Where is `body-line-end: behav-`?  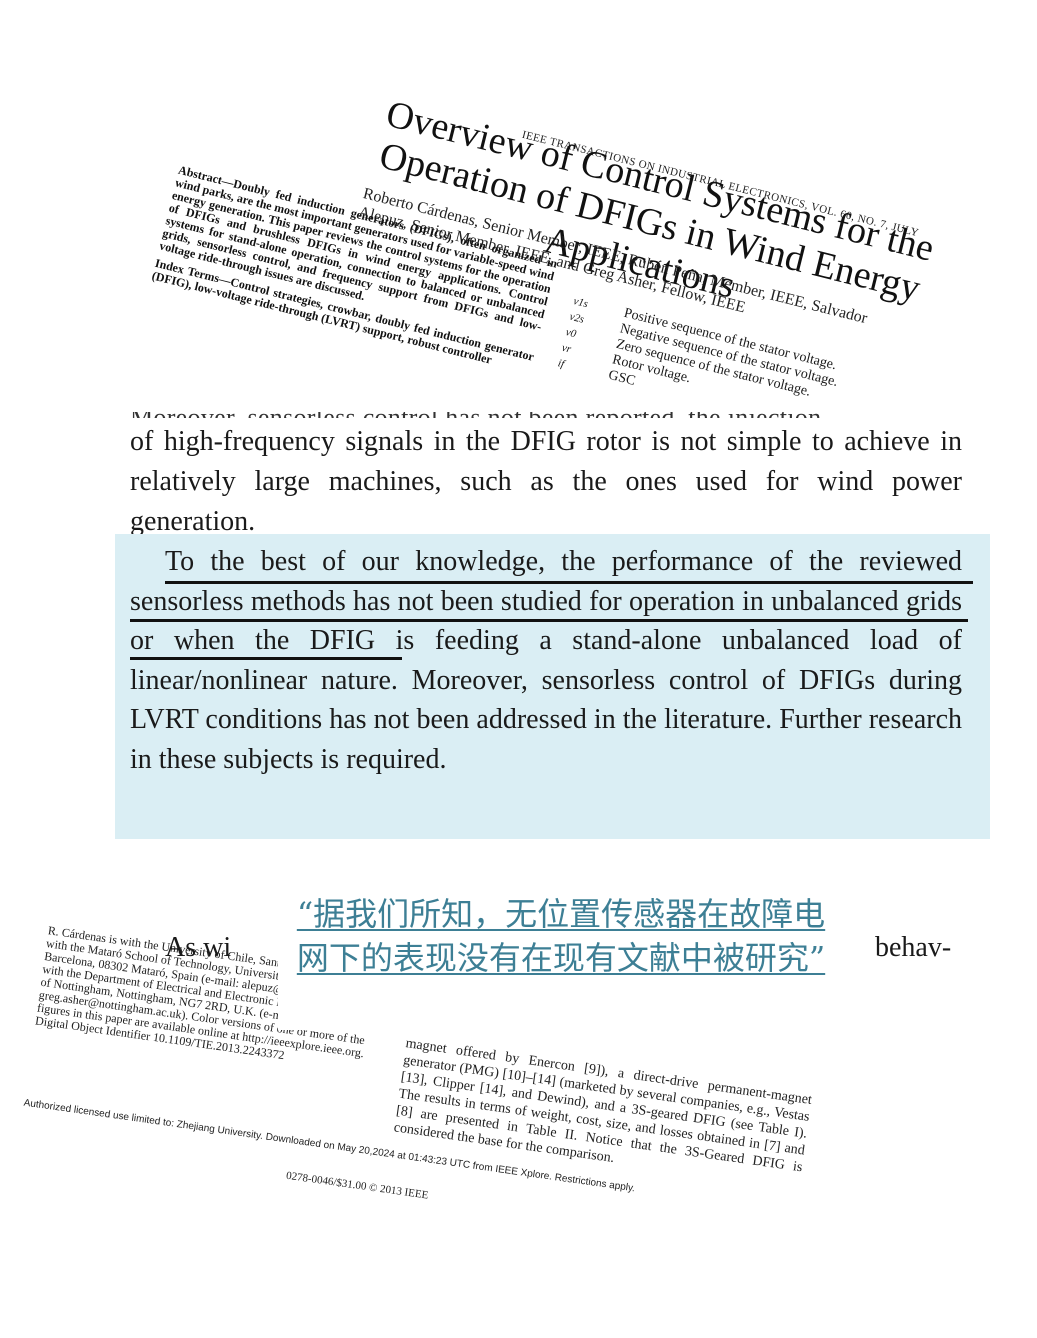 body-line-end: behav- is located at coordinates (913, 947).